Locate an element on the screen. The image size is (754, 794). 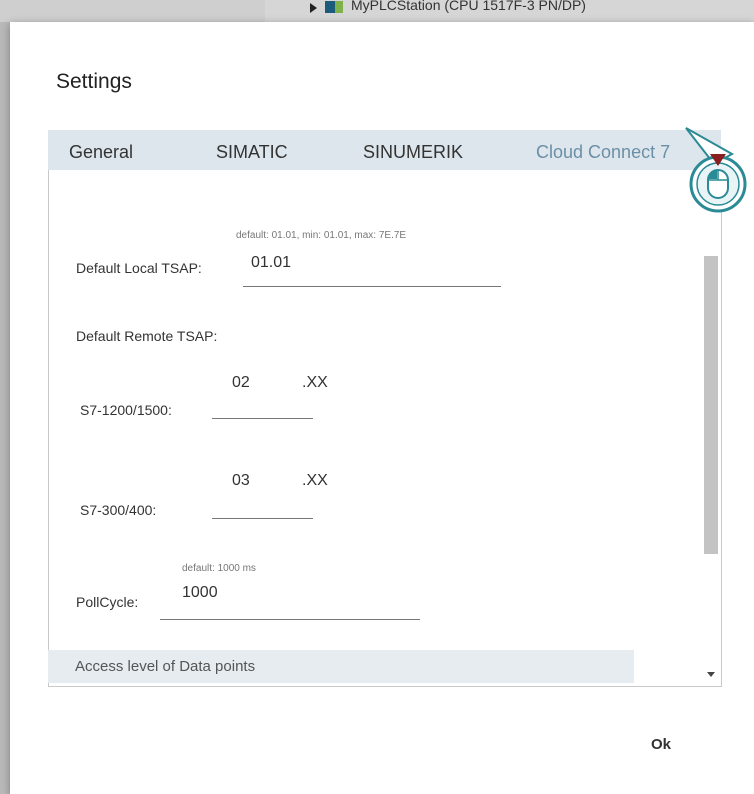
local-tsap-label: Default Local TSAP: is located at coordinates (139, 268).